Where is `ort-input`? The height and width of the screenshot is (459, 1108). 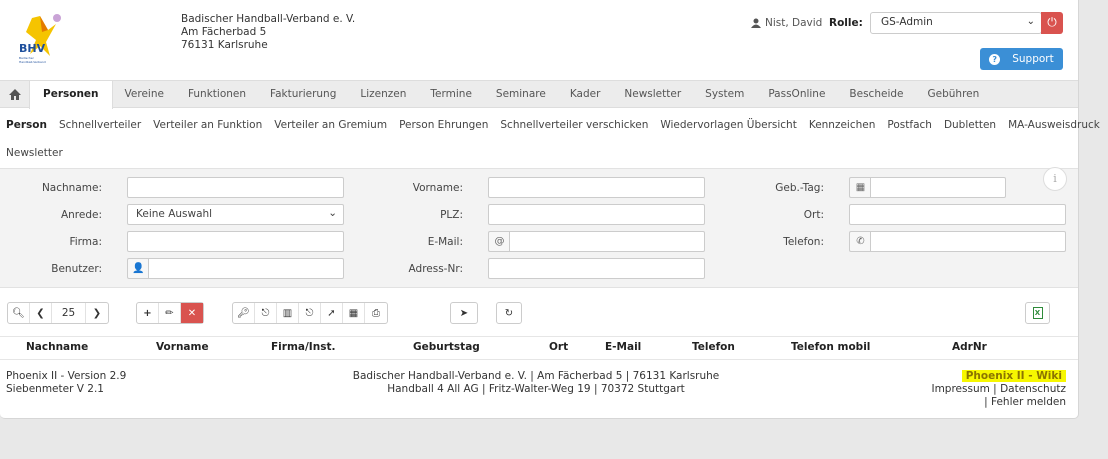 ort-input is located at coordinates (957, 214).